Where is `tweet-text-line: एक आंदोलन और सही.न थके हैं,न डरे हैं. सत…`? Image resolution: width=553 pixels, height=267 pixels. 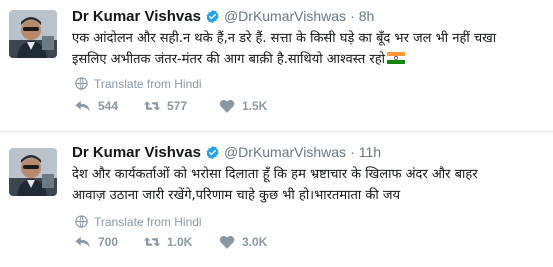 tweet-text-line: एक आंदोलन और सही.न थके हैं,न डरे हैं. सत… is located at coordinates (284, 38).